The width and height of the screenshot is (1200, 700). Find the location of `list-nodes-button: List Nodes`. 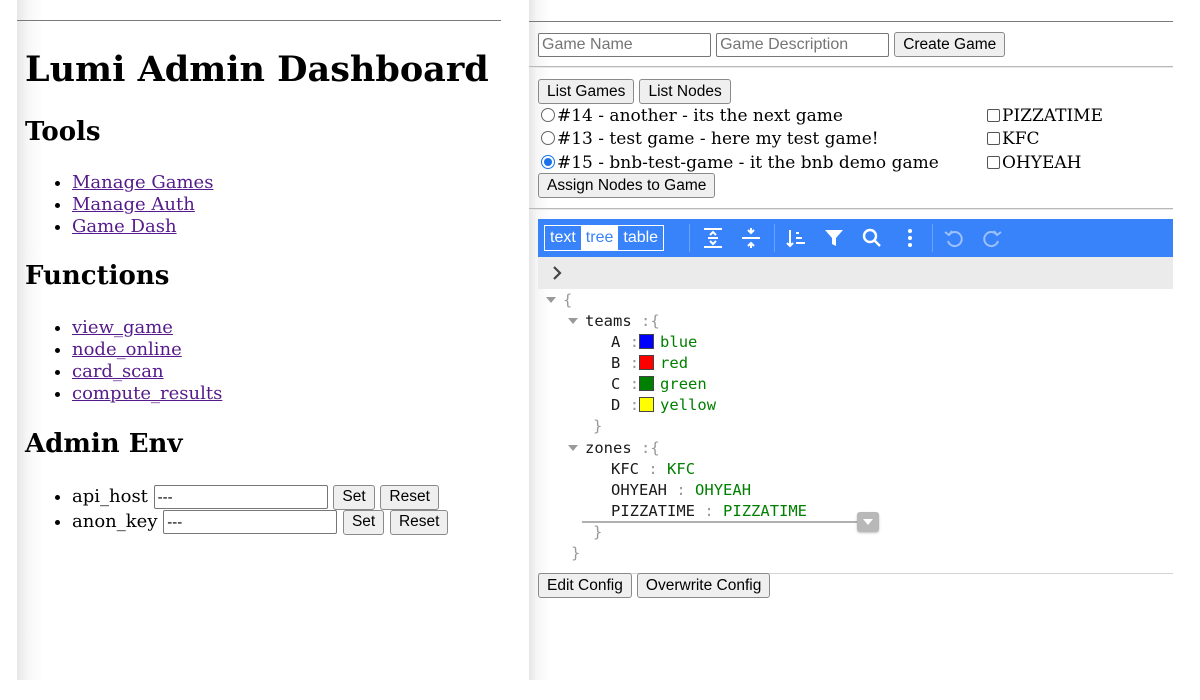

list-nodes-button: List Nodes is located at coordinates (685, 91).